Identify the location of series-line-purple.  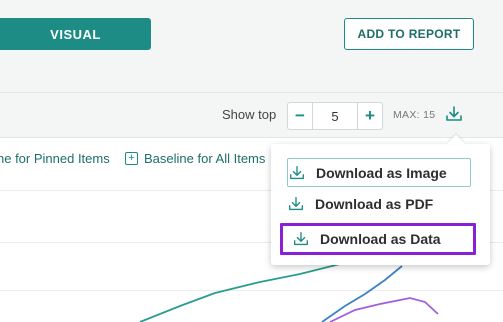
(384, 309).